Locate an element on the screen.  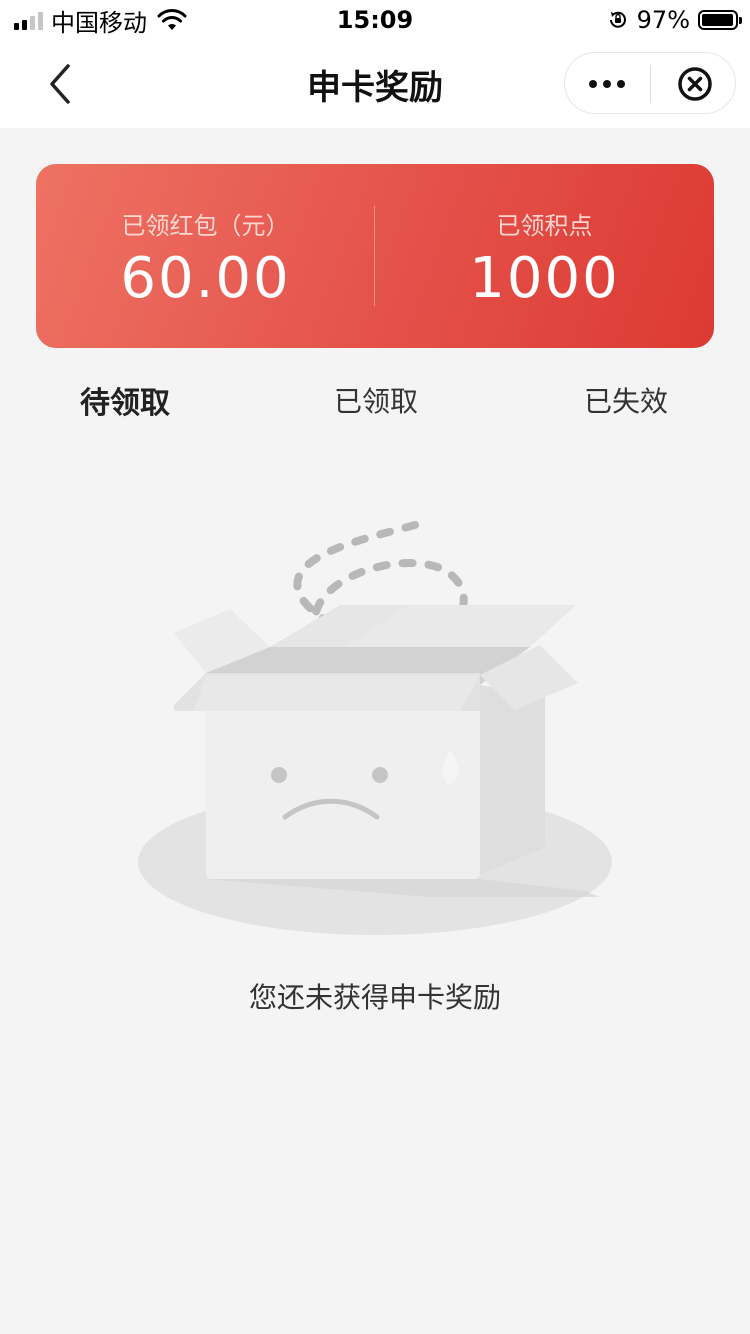
rotation-lock-icon is located at coordinates (617, 19).